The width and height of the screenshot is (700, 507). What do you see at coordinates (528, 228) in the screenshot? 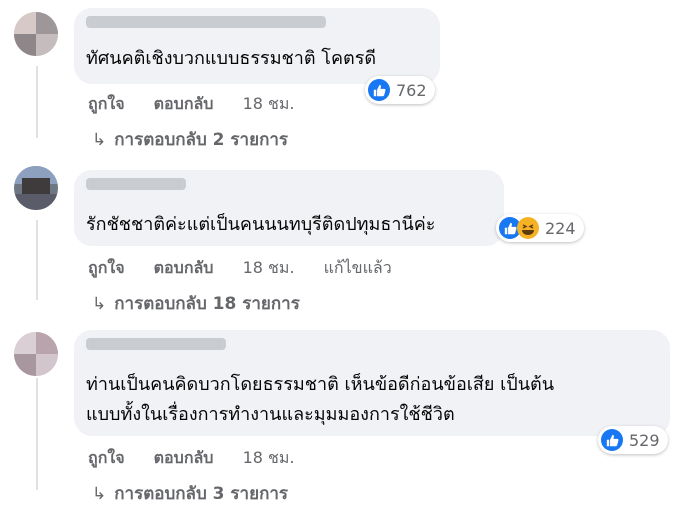
I see `haha-reaction-icon` at bounding box center [528, 228].